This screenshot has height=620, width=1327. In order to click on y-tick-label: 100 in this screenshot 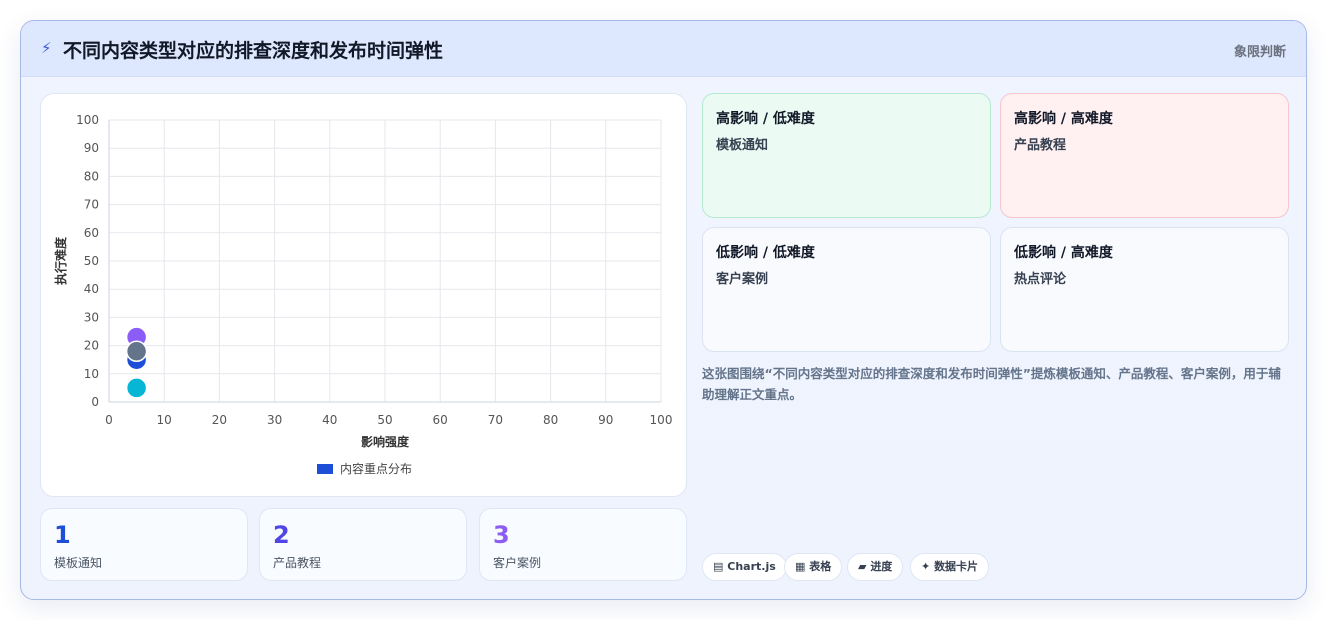, I will do `click(87, 120)`.